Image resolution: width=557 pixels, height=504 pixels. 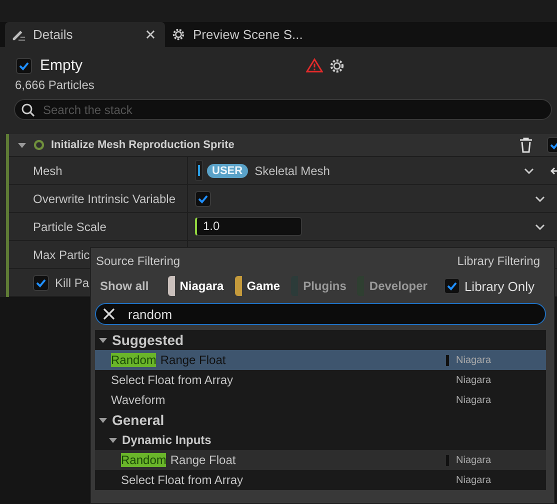 I want to click on search-field: random, so click(x=320, y=314).